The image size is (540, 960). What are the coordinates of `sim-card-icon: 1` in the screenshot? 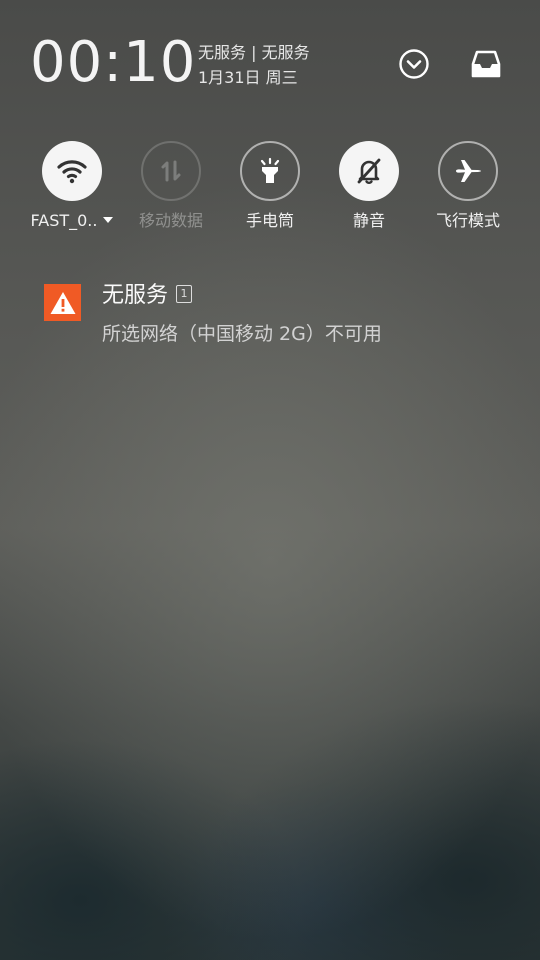 It's located at (184, 294).